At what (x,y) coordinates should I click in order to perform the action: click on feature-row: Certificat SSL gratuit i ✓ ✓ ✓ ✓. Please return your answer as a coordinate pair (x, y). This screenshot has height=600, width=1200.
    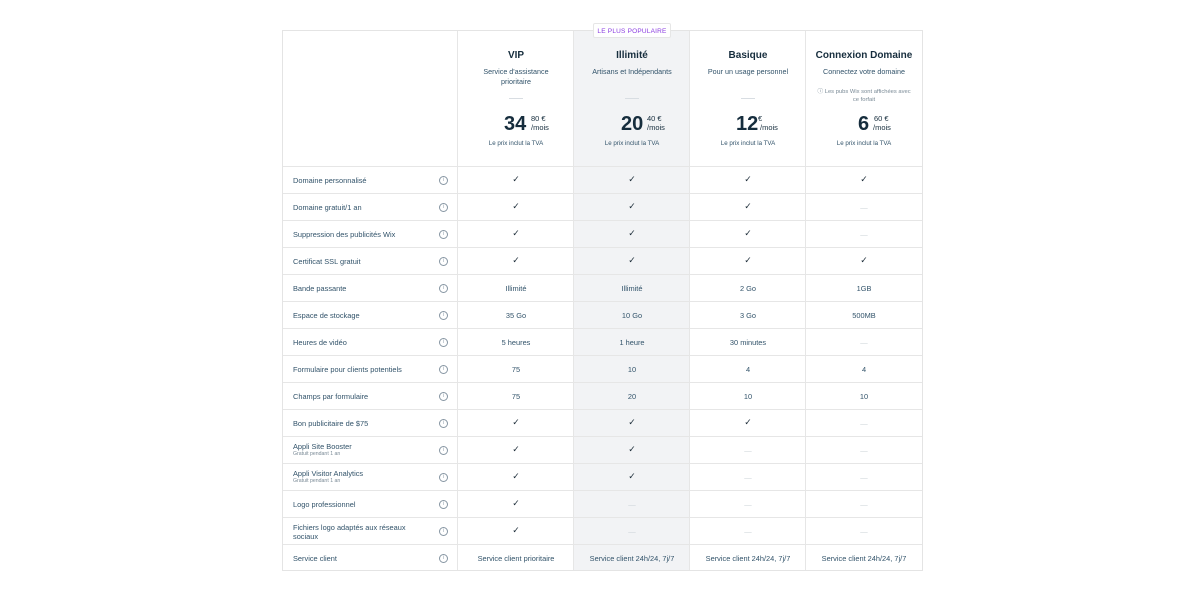
    Looking at the image, I should click on (602, 260).